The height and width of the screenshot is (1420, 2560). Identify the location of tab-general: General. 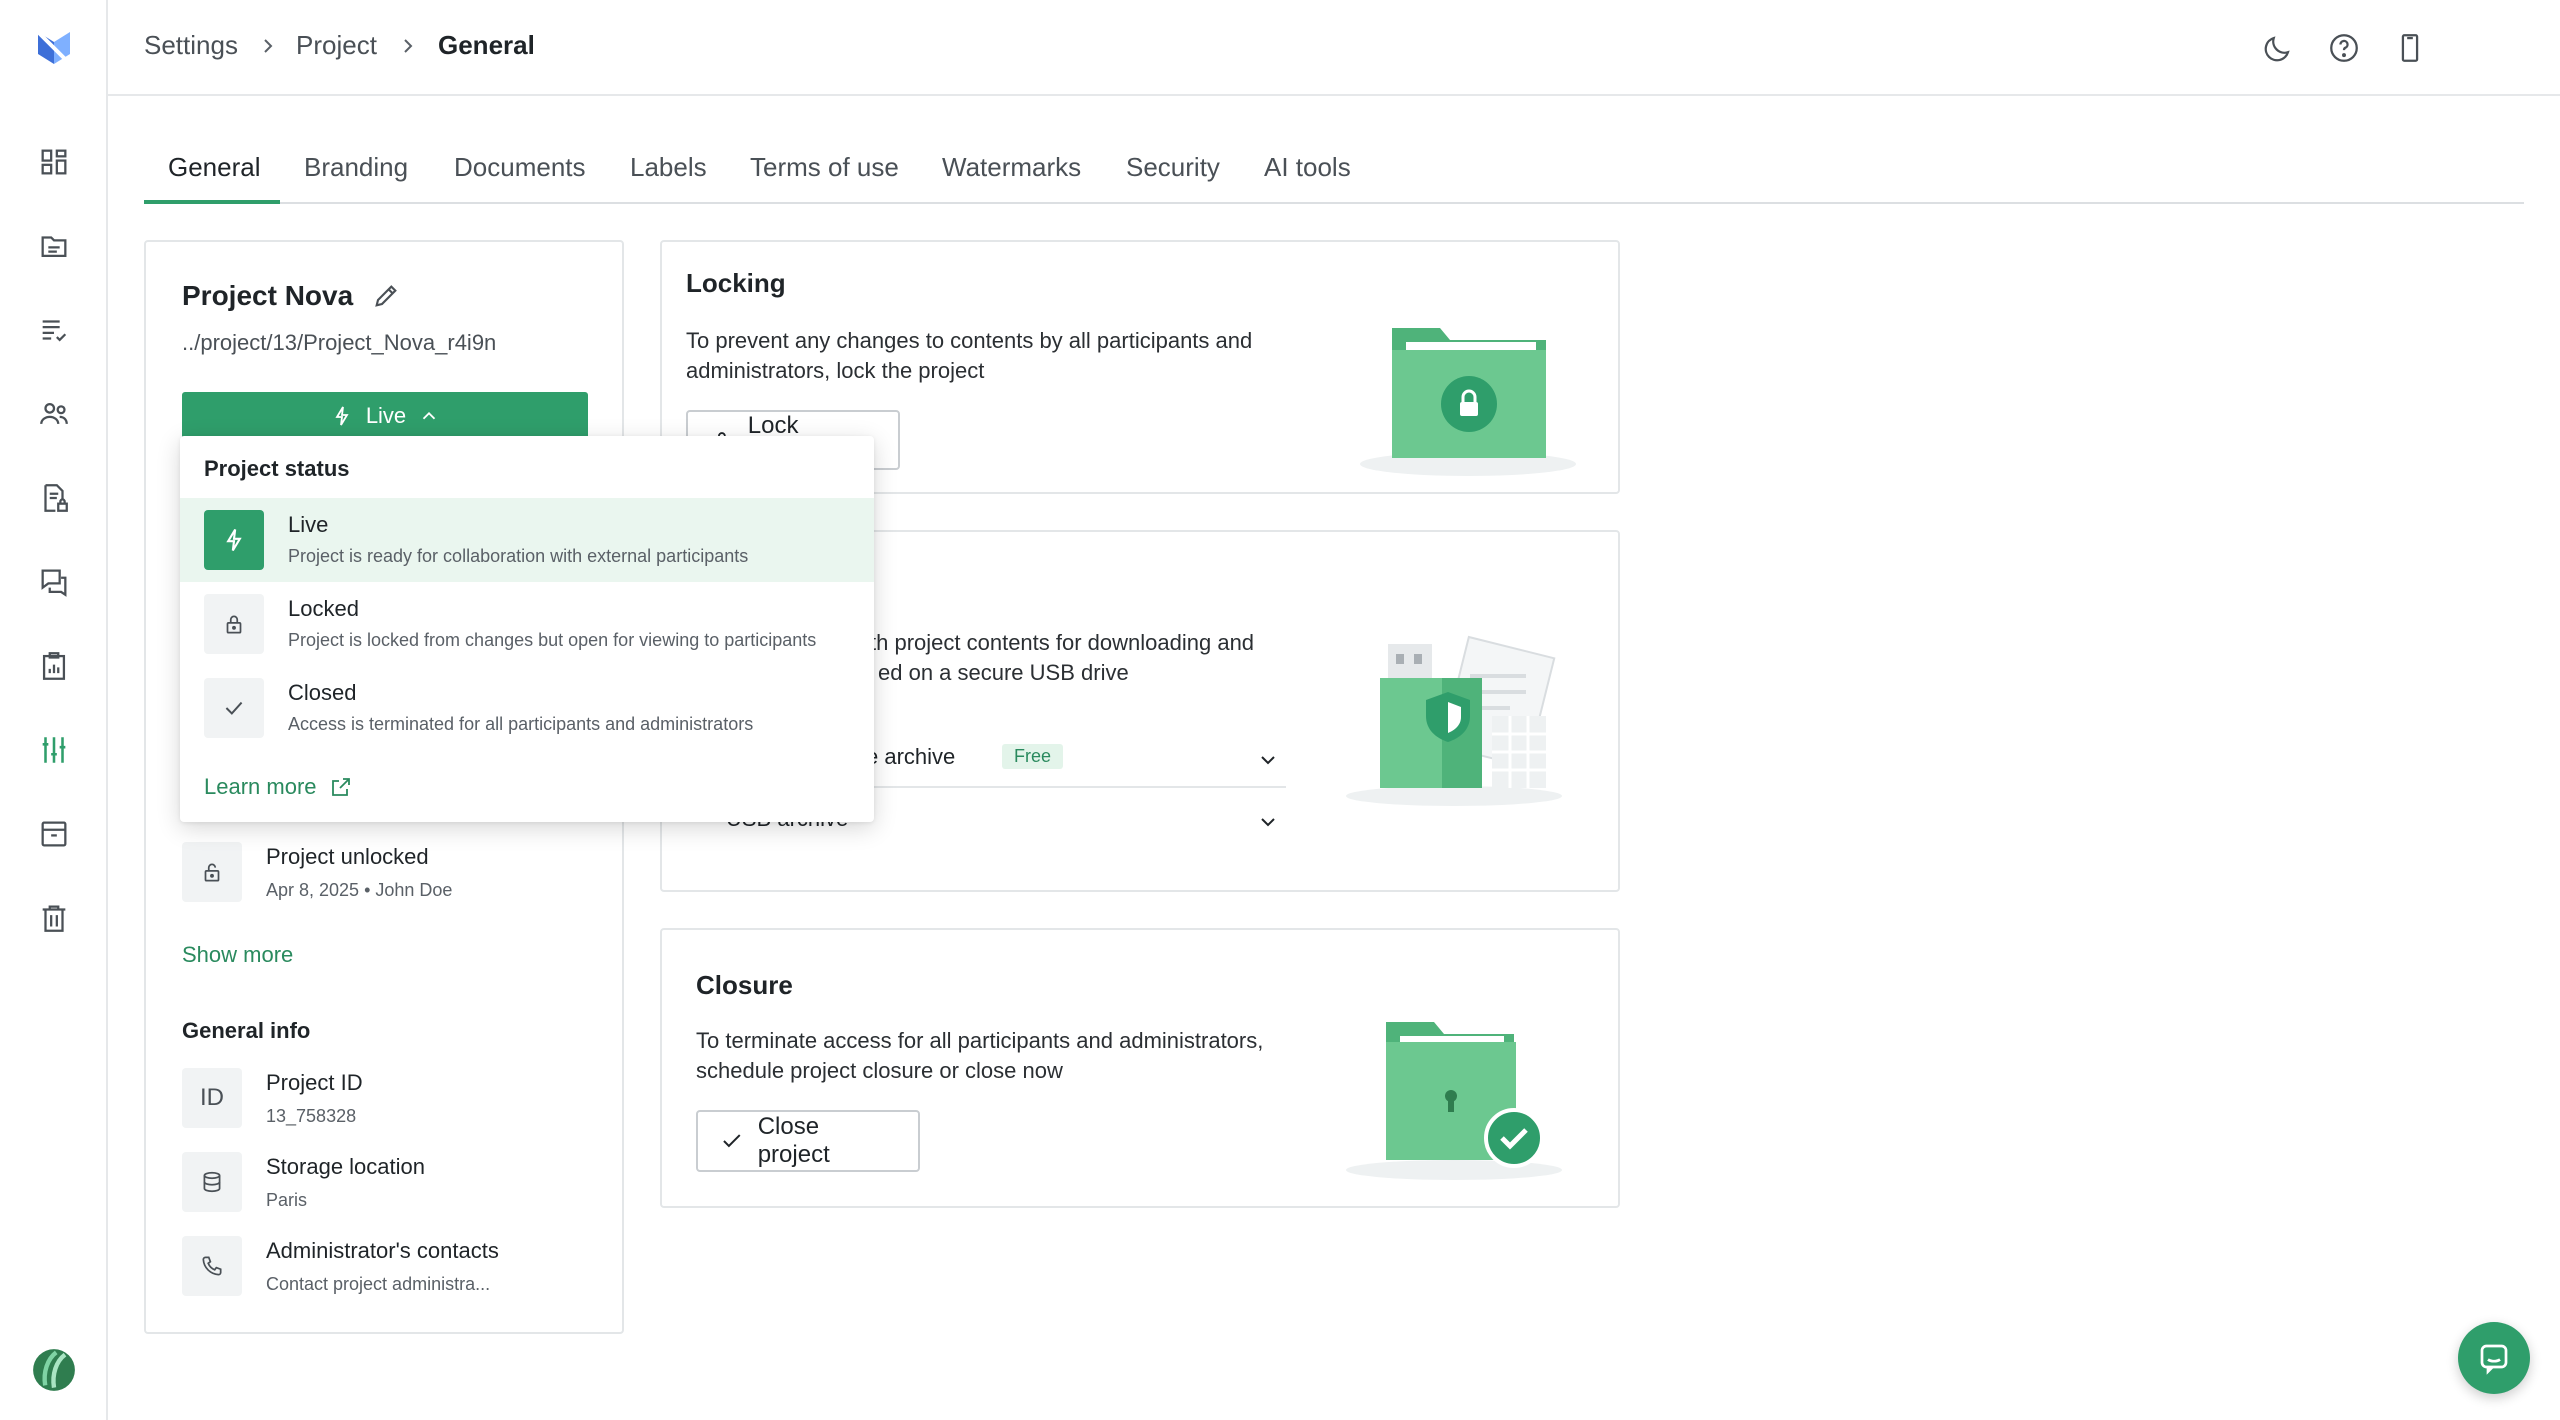
(214, 178).